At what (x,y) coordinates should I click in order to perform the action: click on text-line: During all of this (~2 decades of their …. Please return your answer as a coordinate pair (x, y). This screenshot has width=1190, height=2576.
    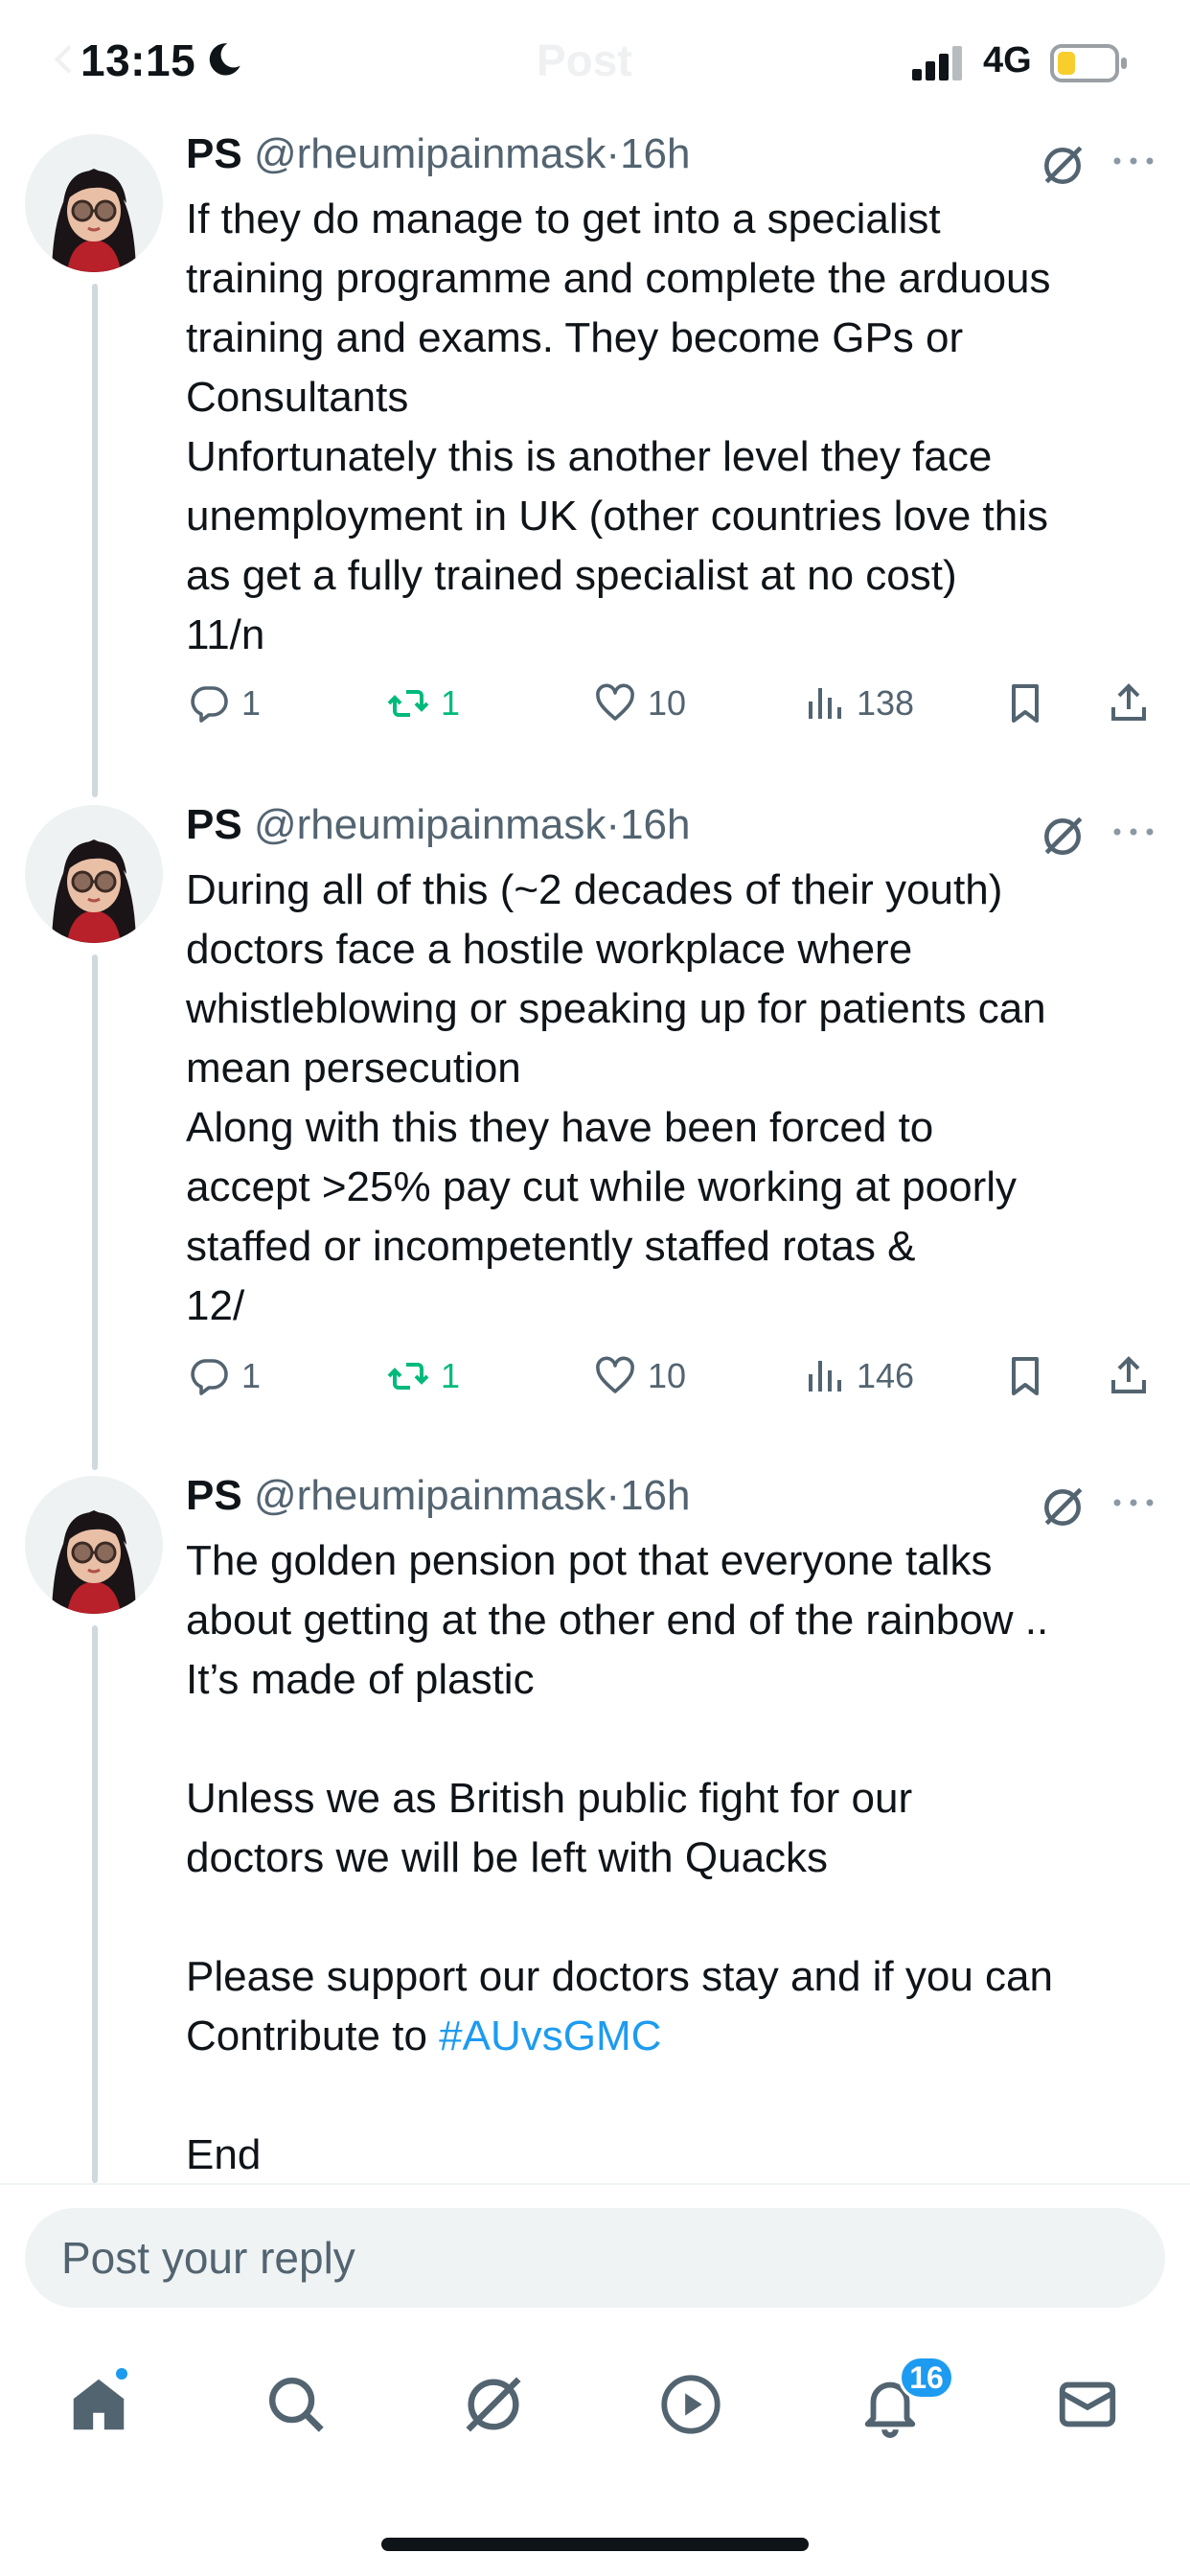
    Looking at the image, I should click on (594, 889).